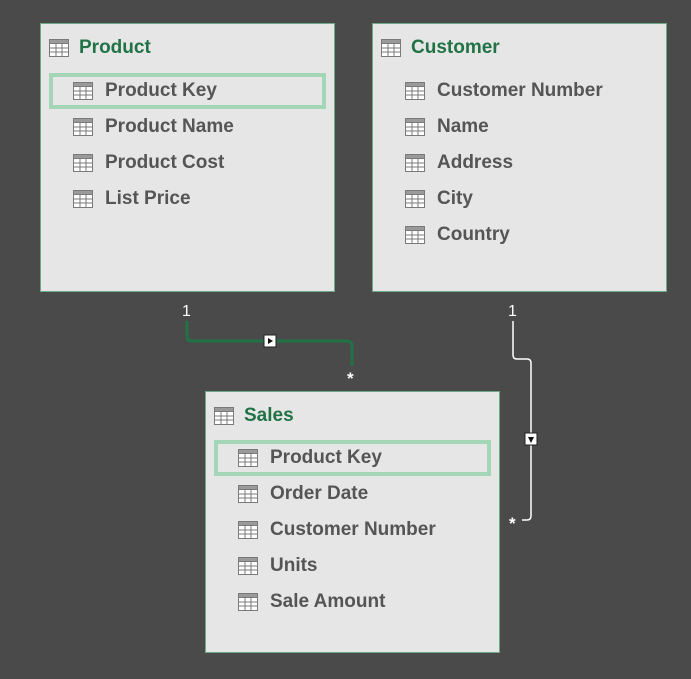 This screenshot has height=679, width=691. I want to click on field-label: List Price, so click(148, 198).